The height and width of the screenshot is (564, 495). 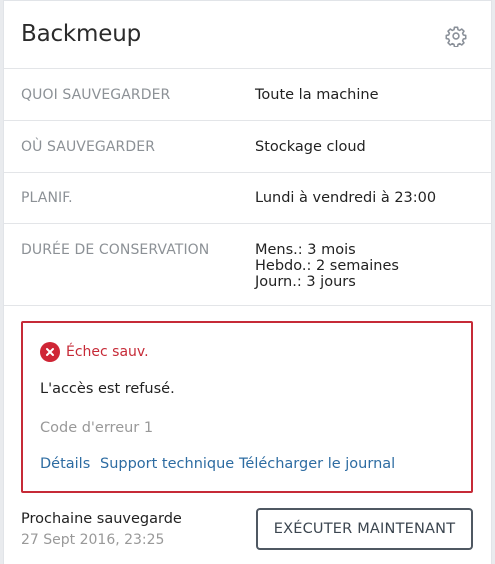 What do you see at coordinates (107, 352) in the screenshot?
I see `error-title: Échec sauv.` at bounding box center [107, 352].